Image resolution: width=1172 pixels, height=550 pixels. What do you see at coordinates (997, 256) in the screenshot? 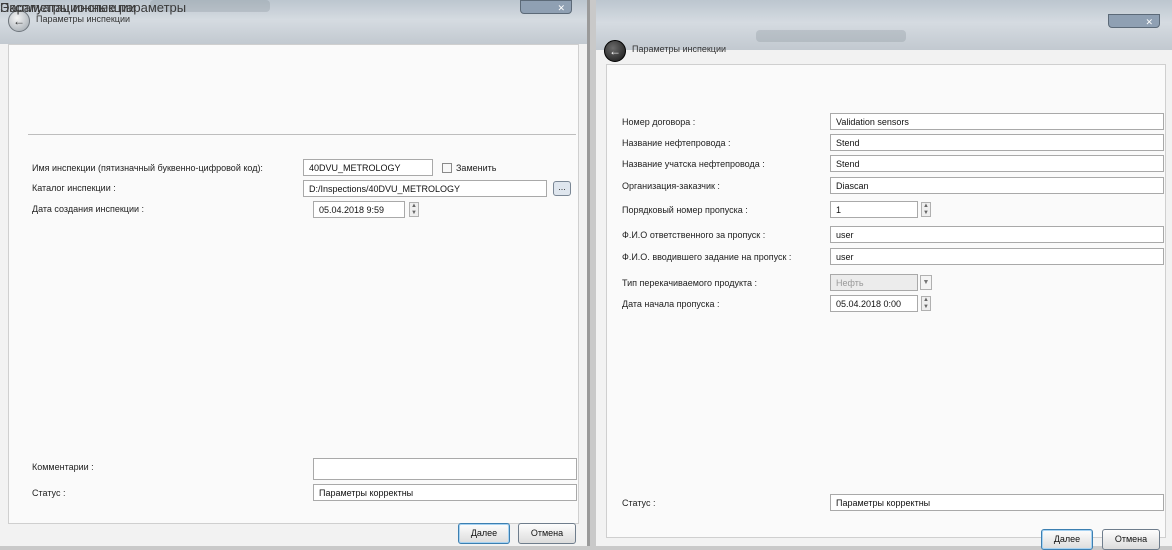
I see `task-author-input: user` at bounding box center [997, 256].